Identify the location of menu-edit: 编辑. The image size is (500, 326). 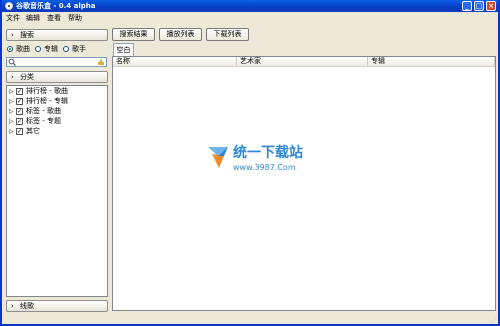
(33, 18).